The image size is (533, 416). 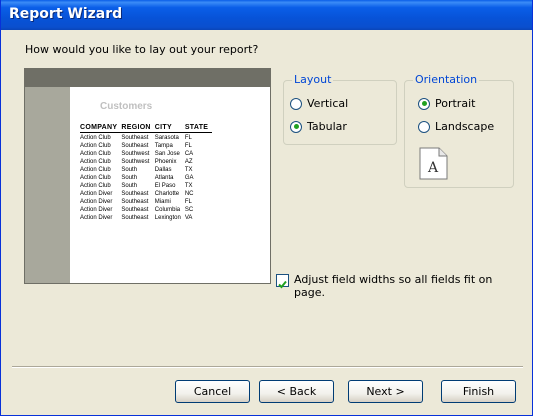 I want to click on preview-cell: Tampa, so click(x=163, y=146).